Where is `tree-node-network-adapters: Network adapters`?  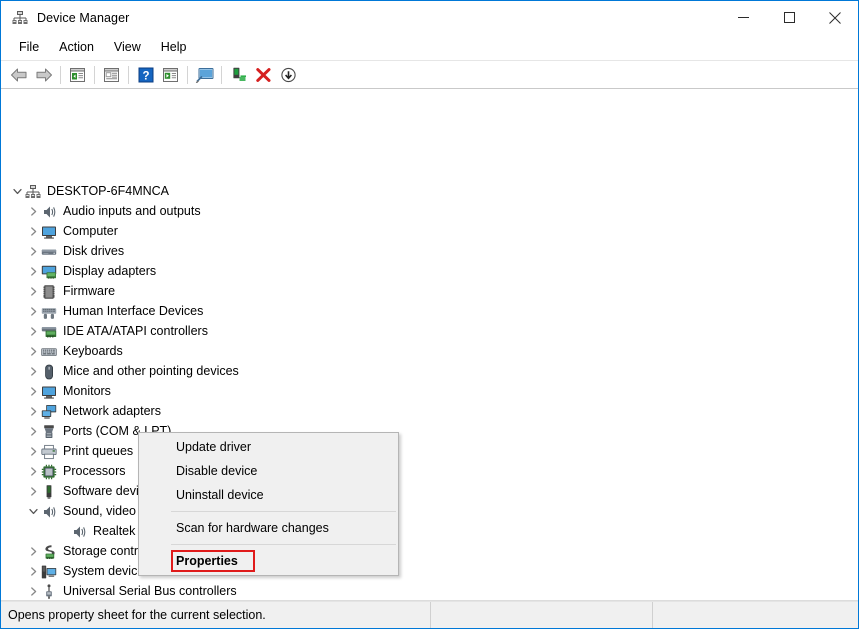
tree-node-network-adapters: Network adapters is located at coordinates (93, 411).